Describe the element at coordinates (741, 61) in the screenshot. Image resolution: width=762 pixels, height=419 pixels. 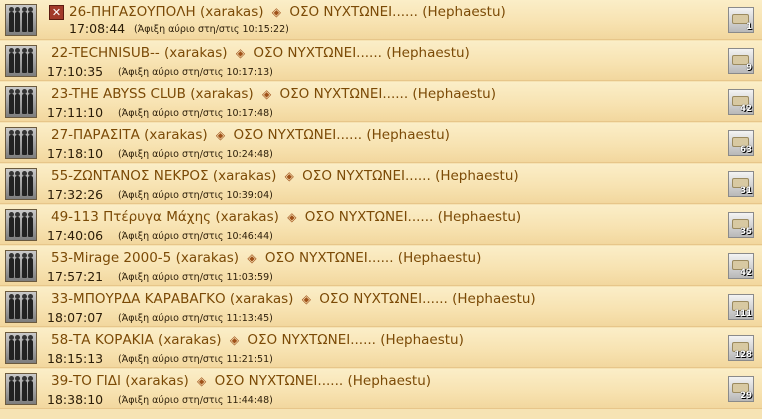
I see `cargo-icon: 9` at that location.